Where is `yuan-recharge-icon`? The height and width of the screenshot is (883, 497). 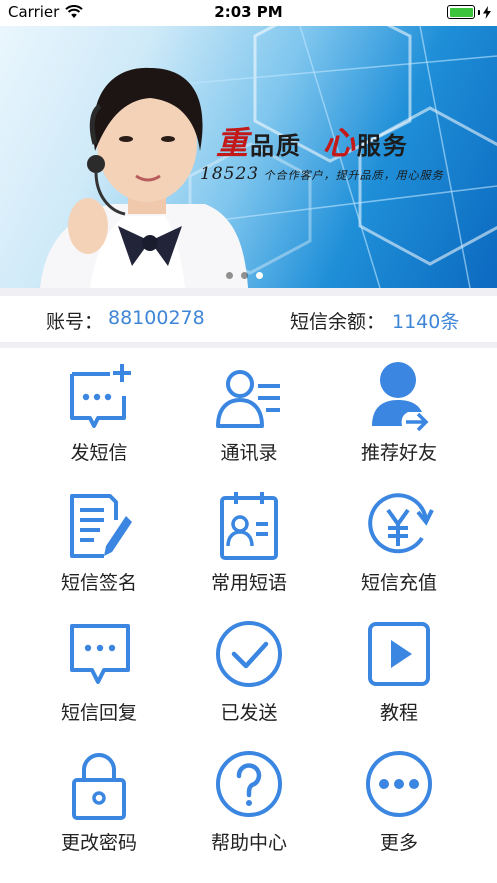
yuan-recharge-icon is located at coordinates (401, 523).